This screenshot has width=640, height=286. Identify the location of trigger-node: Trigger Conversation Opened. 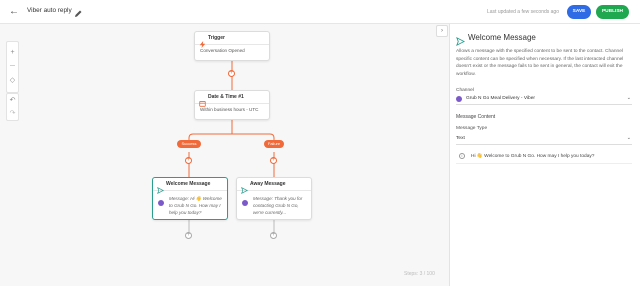
(232, 46).